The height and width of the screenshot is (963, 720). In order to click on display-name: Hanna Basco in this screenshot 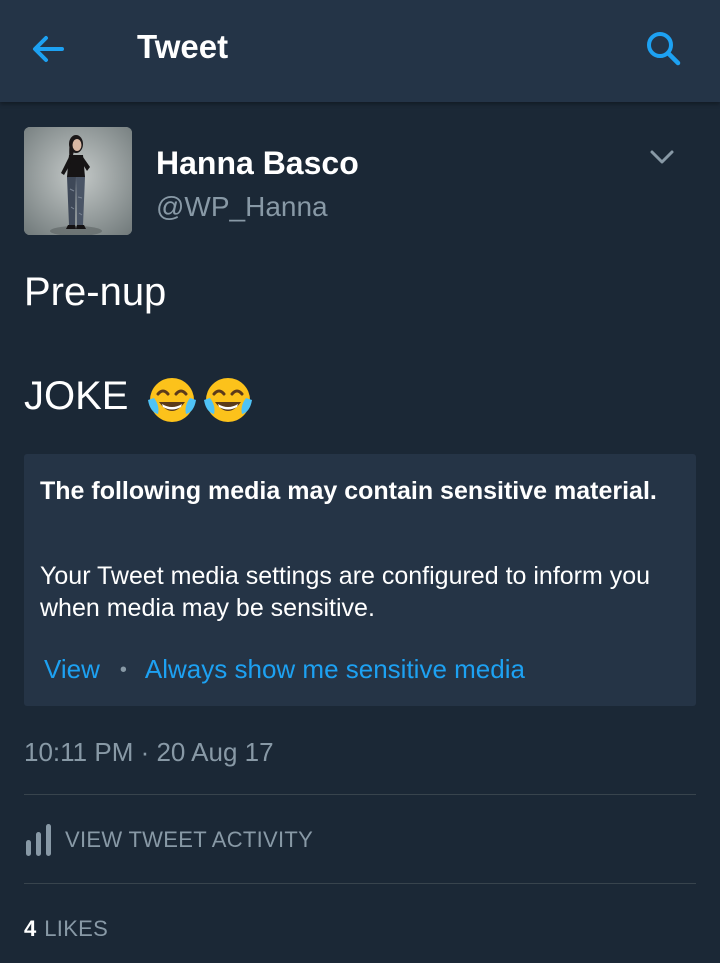, I will do `click(257, 163)`.